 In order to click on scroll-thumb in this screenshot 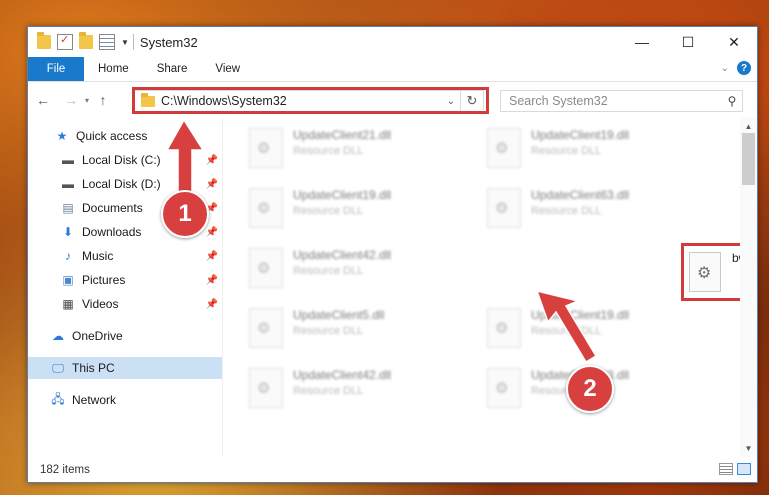, I will do `click(748, 159)`.